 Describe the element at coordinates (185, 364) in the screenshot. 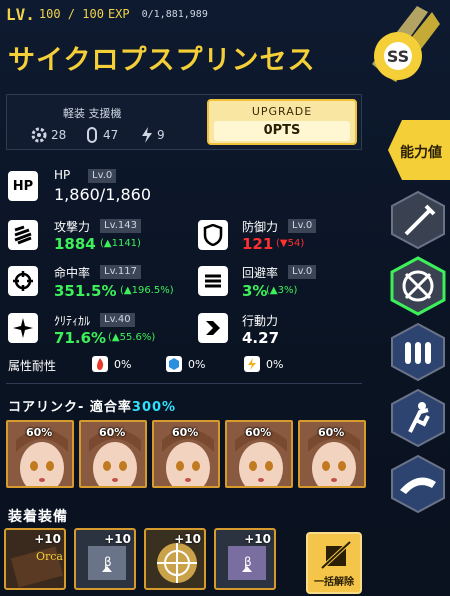

I see `ice-resist: 0%` at that location.